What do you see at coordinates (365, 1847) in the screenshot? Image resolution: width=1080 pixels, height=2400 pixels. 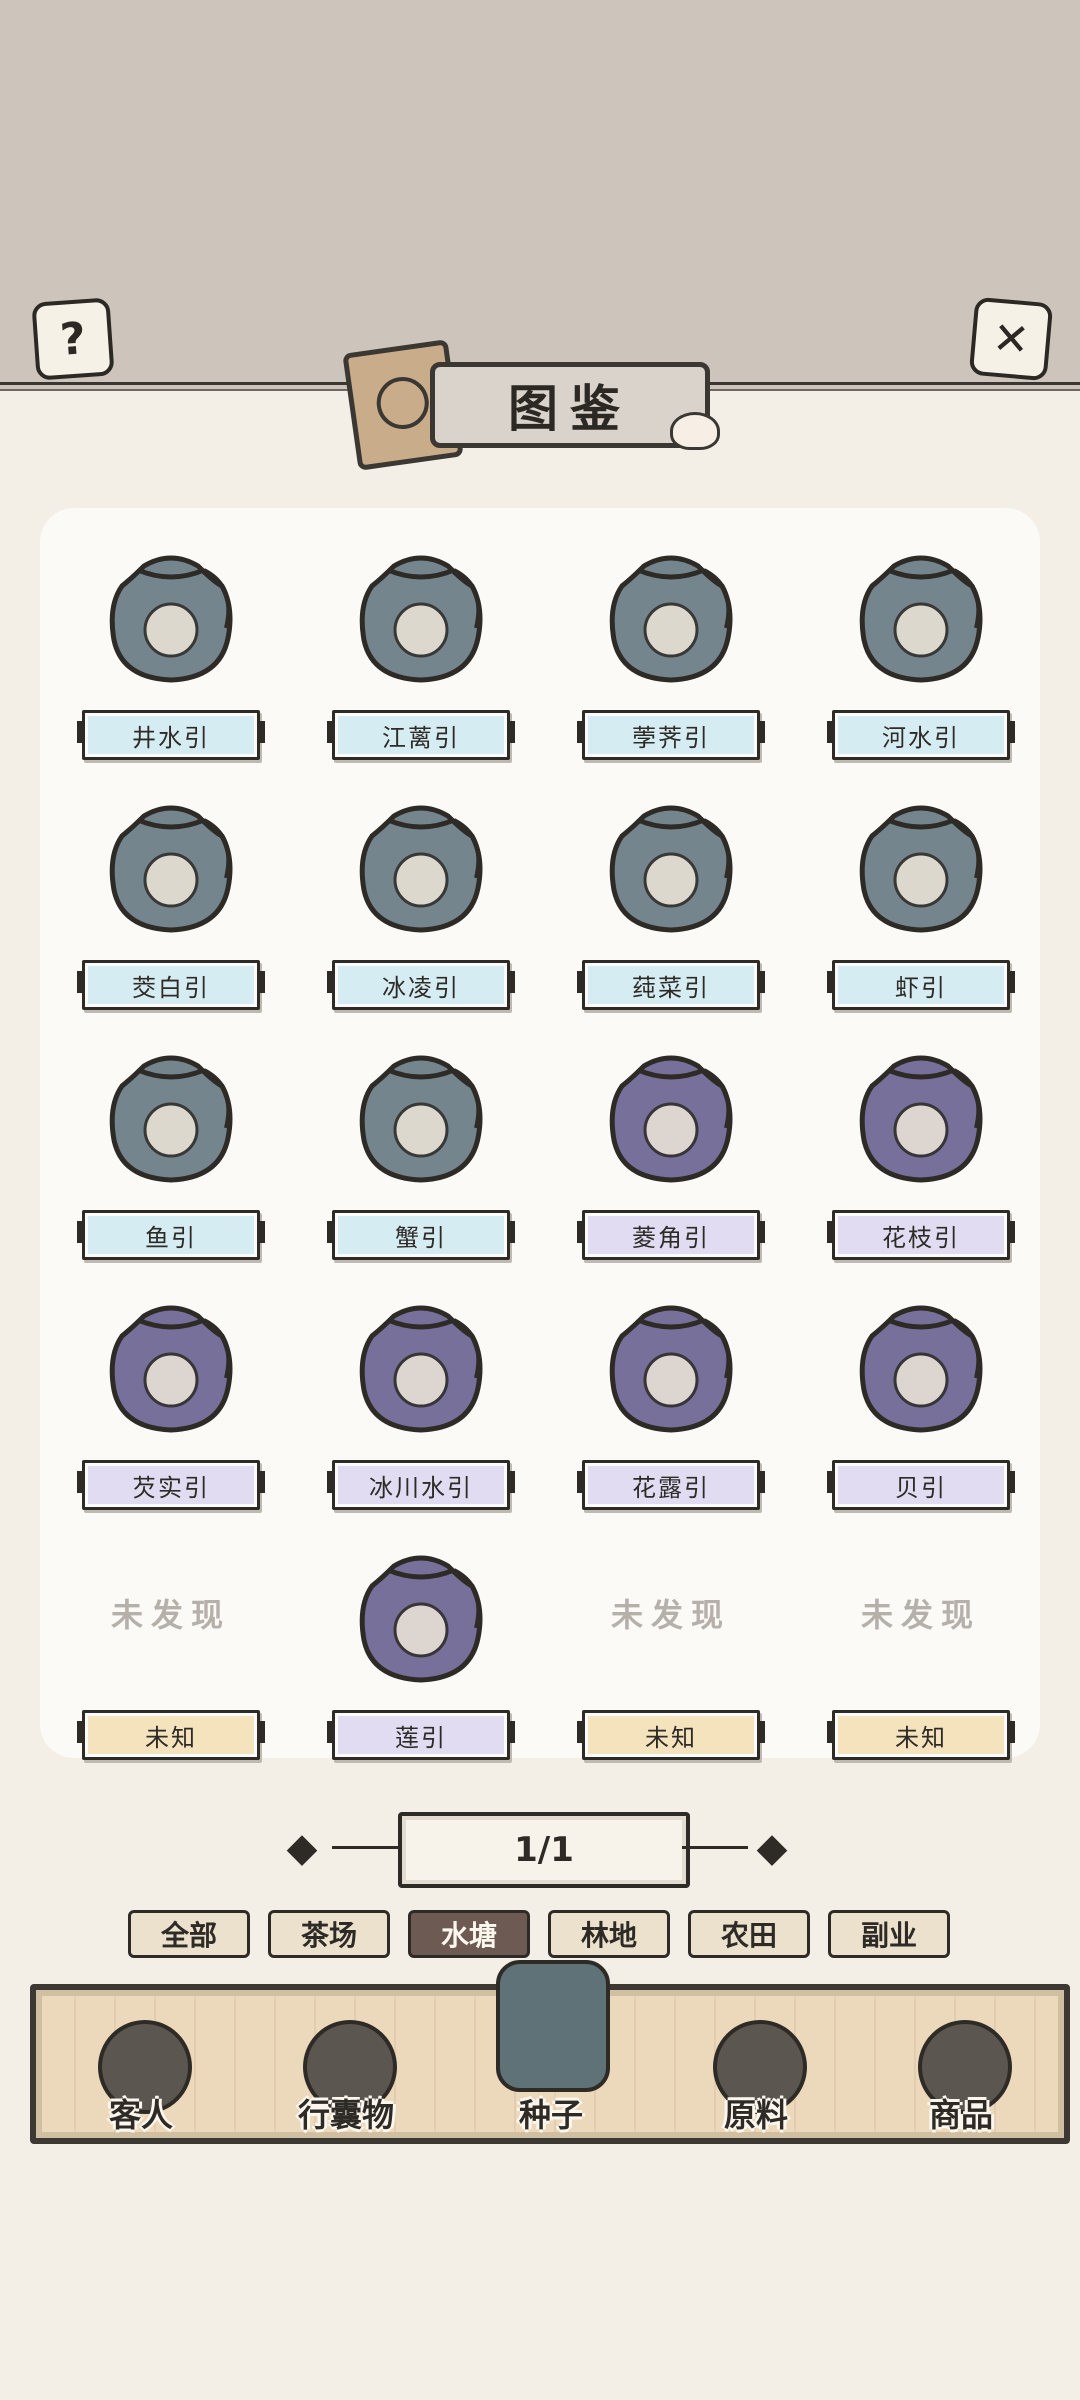 I see `pager-line-left` at bounding box center [365, 1847].